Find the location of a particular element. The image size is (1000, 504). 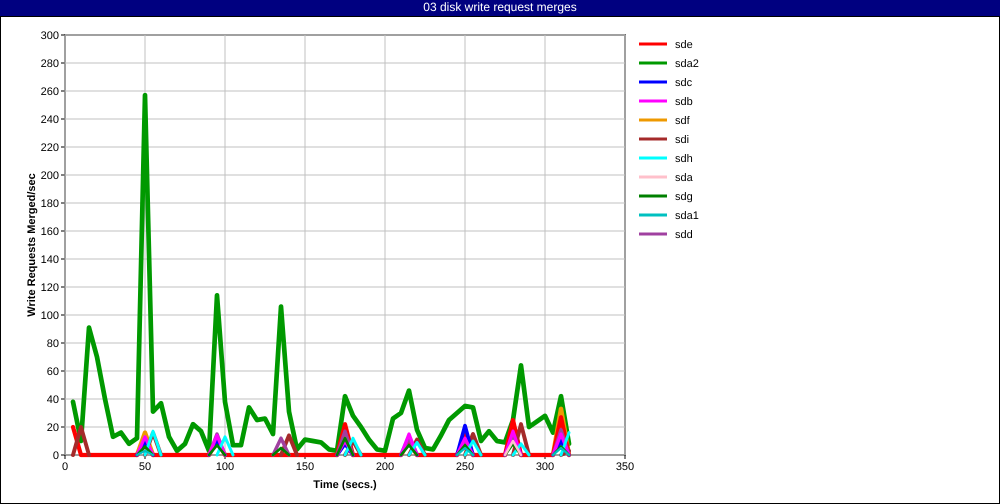

y-tick-label: 0 is located at coordinates (55, 456).